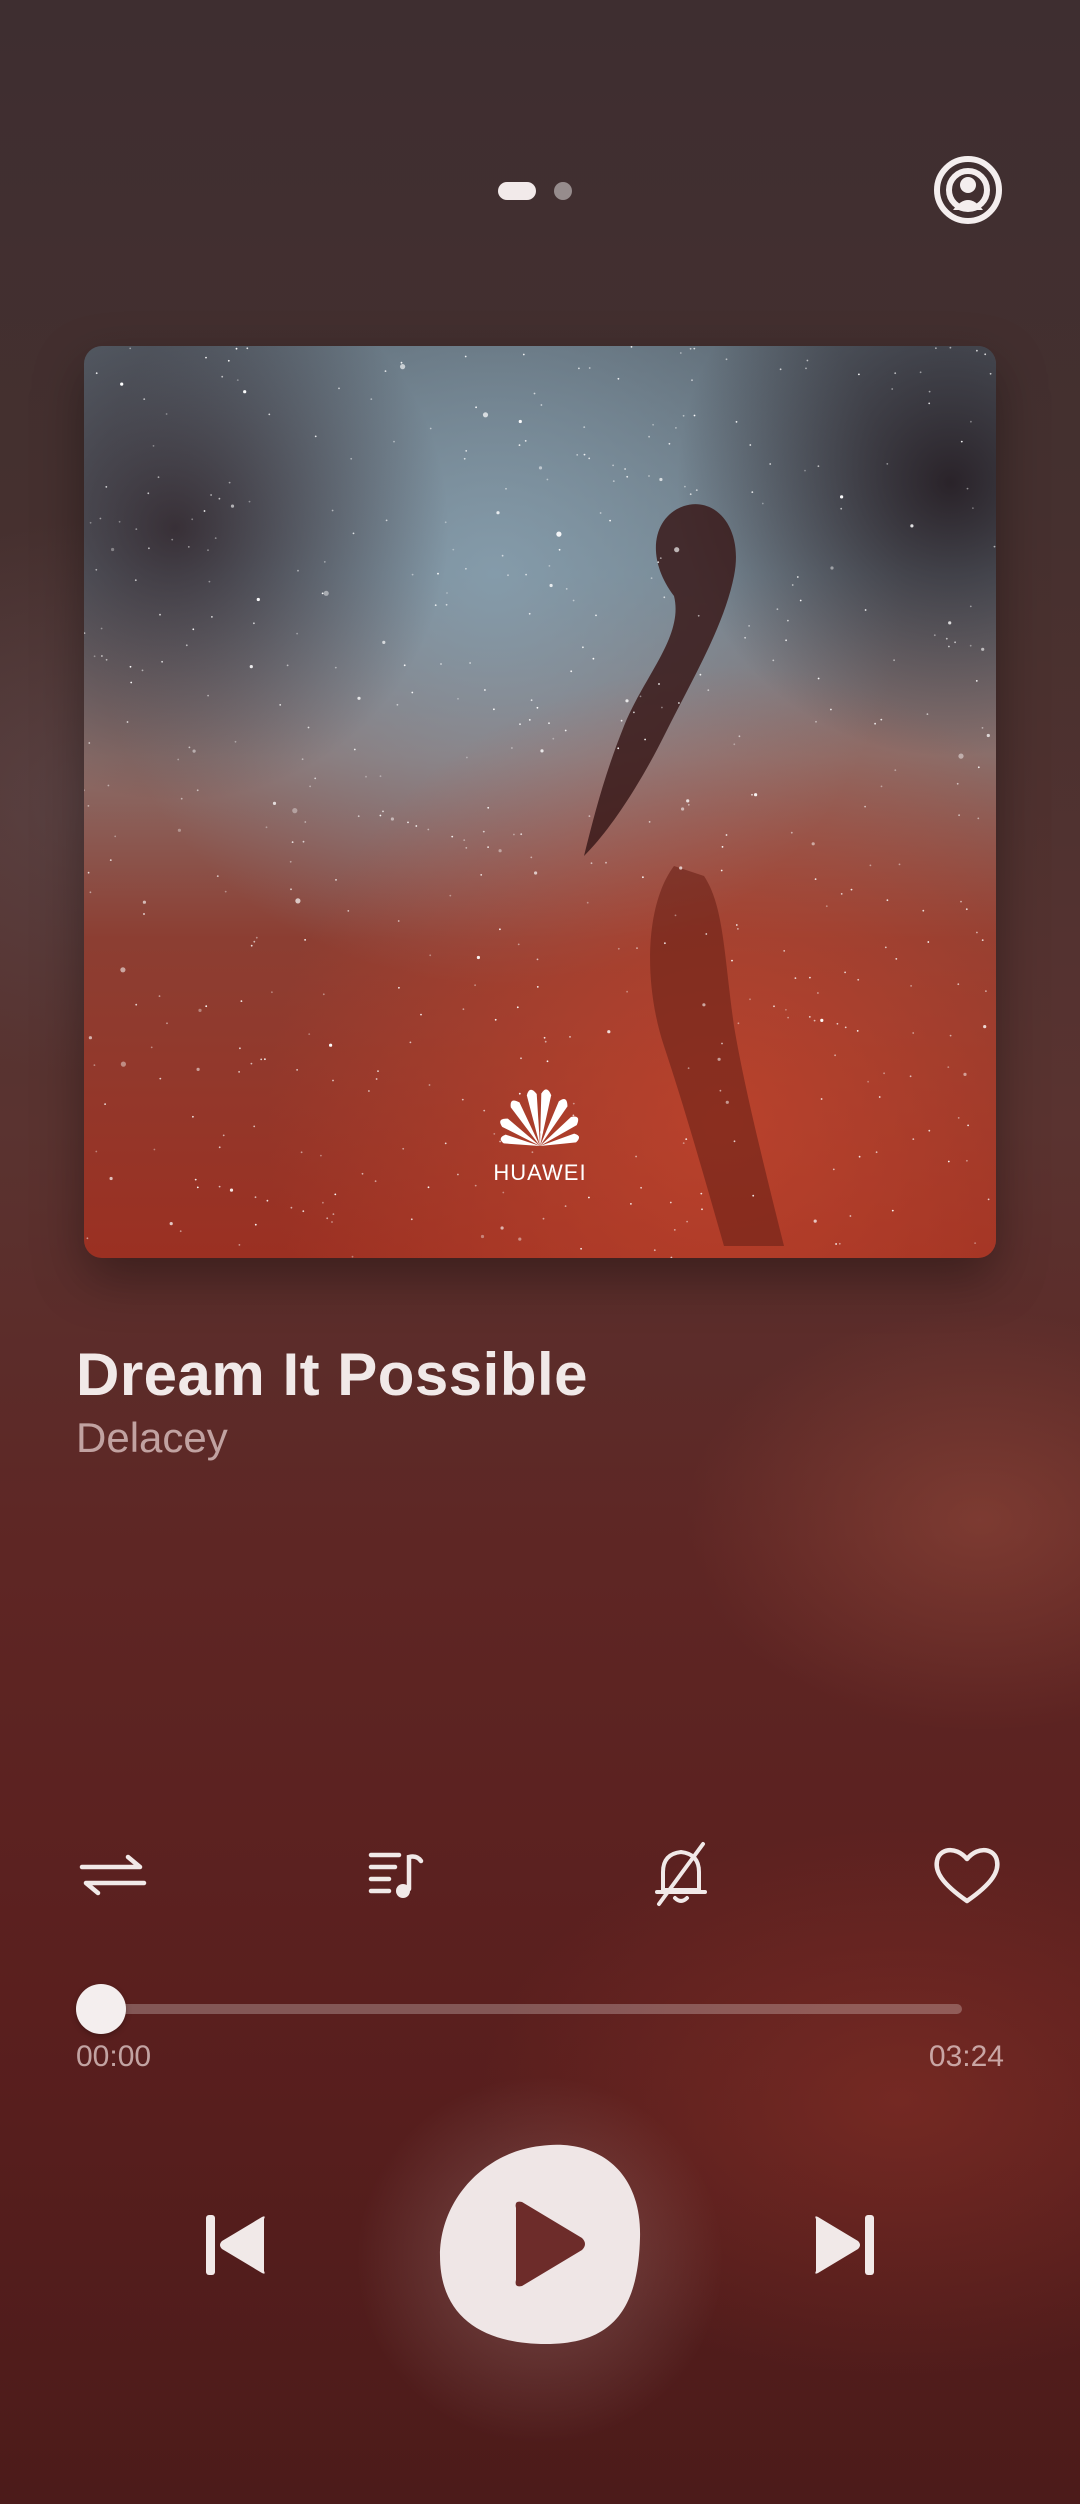 This screenshot has width=1080, height=2504. What do you see at coordinates (235, 2245) in the screenshot?
I see `previous-button` at bounding box center [235, 2245].